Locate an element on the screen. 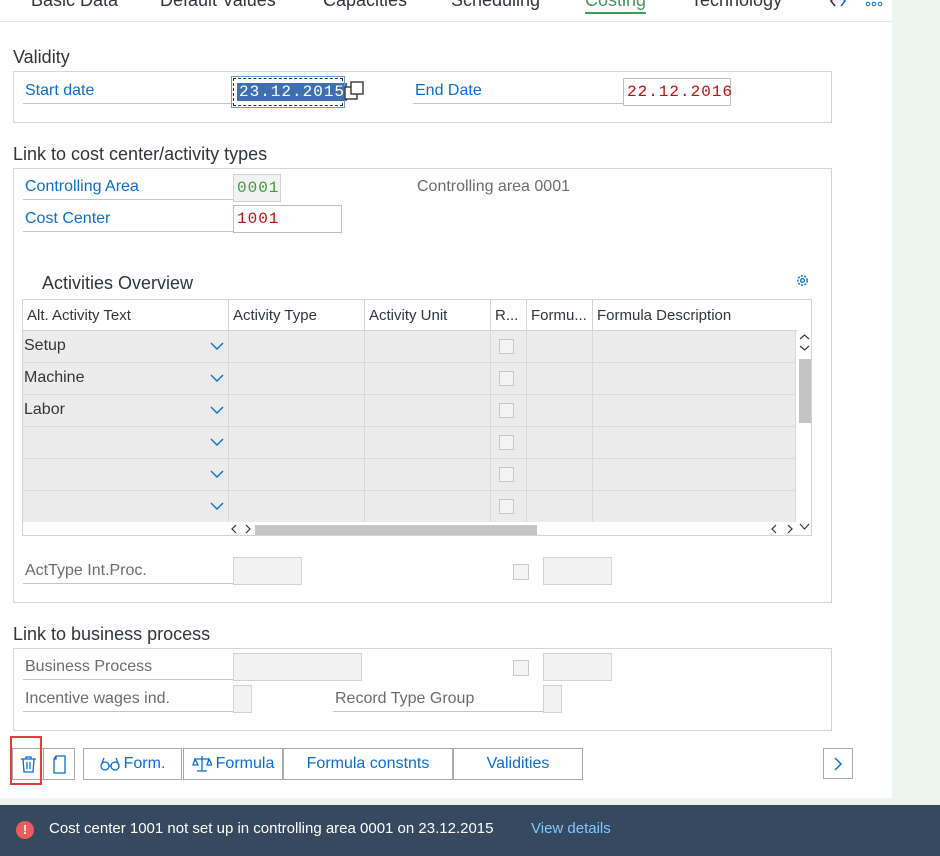 Image resolution: width=940 pixels, height=856 pixels. row-activity-text: Machine is located at coordinates (54, 377).